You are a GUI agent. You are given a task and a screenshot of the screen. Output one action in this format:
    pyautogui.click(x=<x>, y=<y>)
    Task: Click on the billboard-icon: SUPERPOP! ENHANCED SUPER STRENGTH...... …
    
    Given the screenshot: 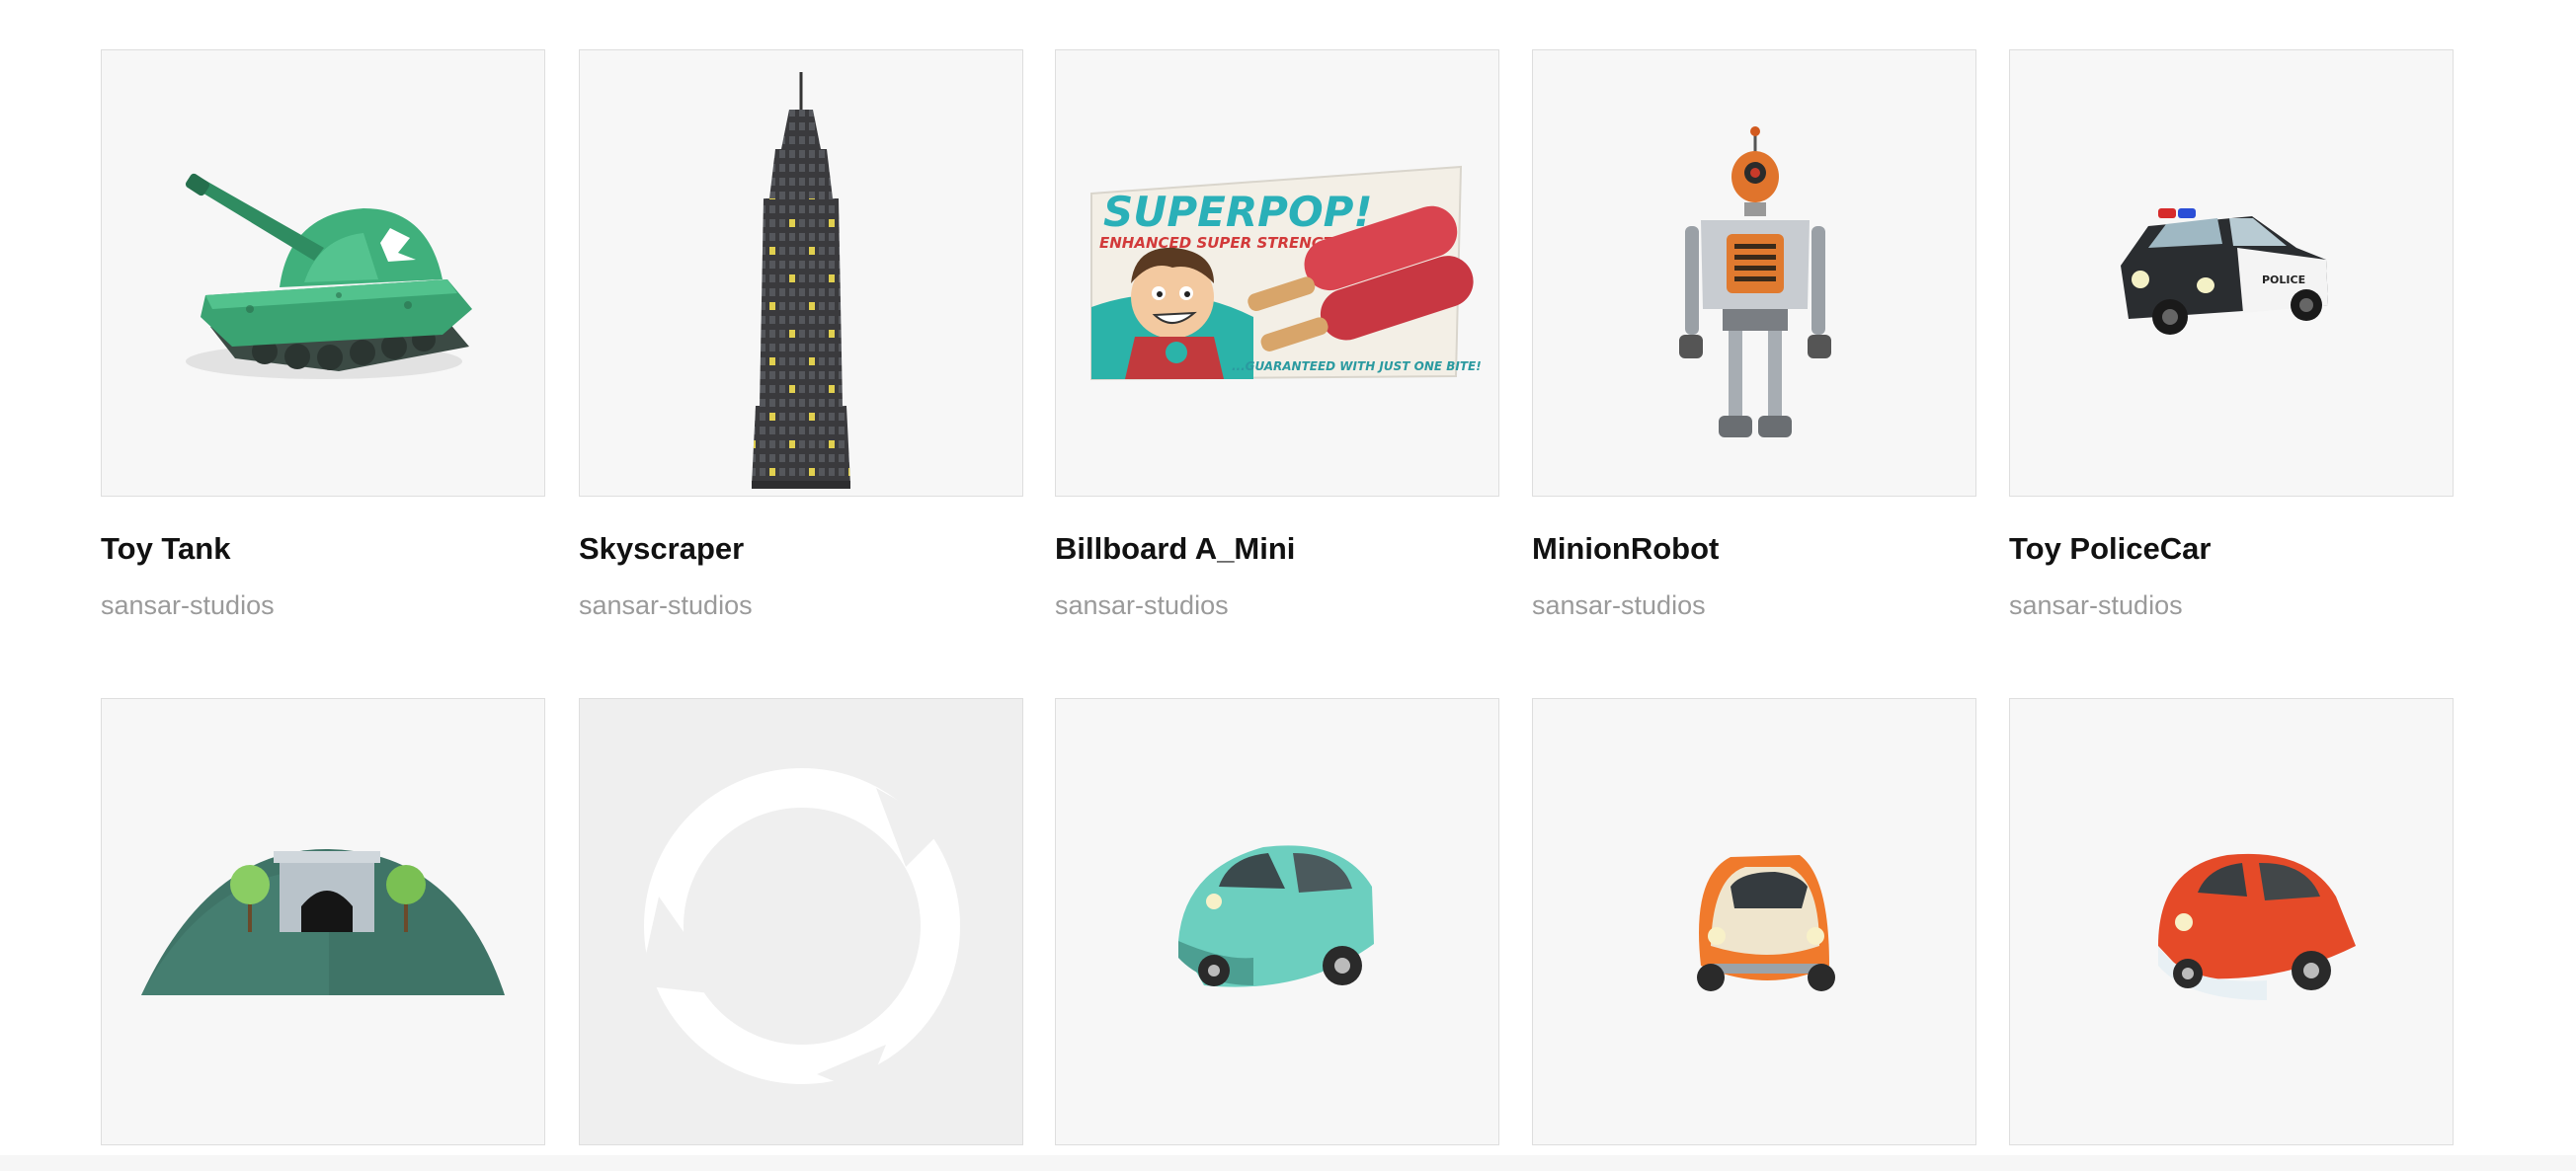 What is the action you would take?
    pyautogui.click(x=1286, y=273)
    